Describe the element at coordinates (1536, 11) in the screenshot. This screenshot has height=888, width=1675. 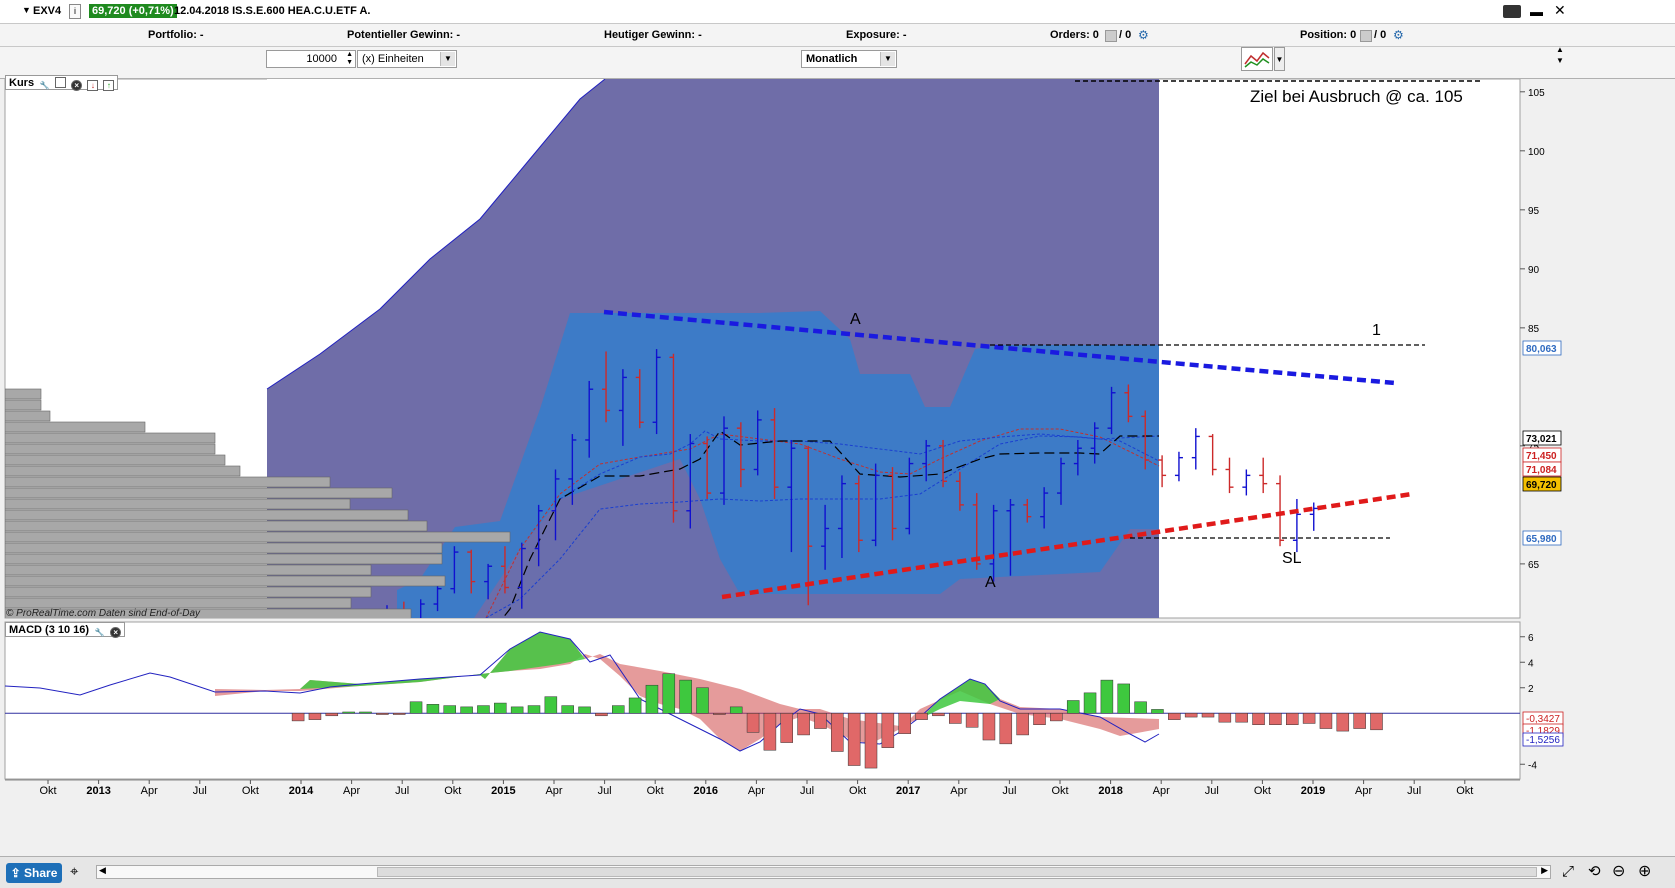
I see `minimize-icon: ▬` at that location.